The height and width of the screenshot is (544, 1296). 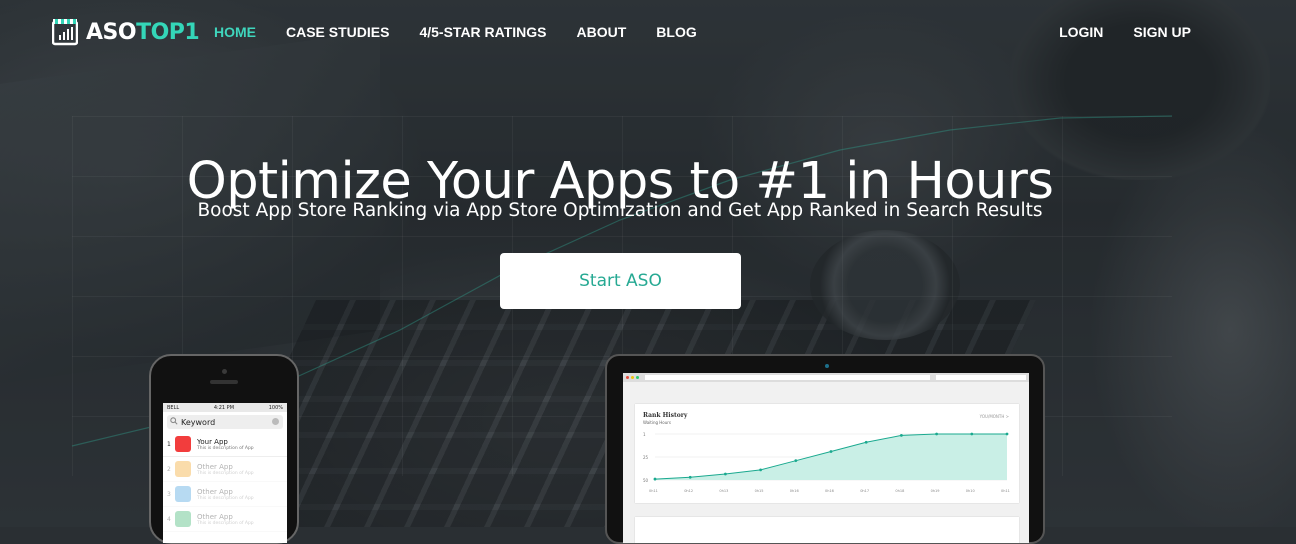 I want to click on brand-logo: ASOTOP1, so click(x=125, y=32).